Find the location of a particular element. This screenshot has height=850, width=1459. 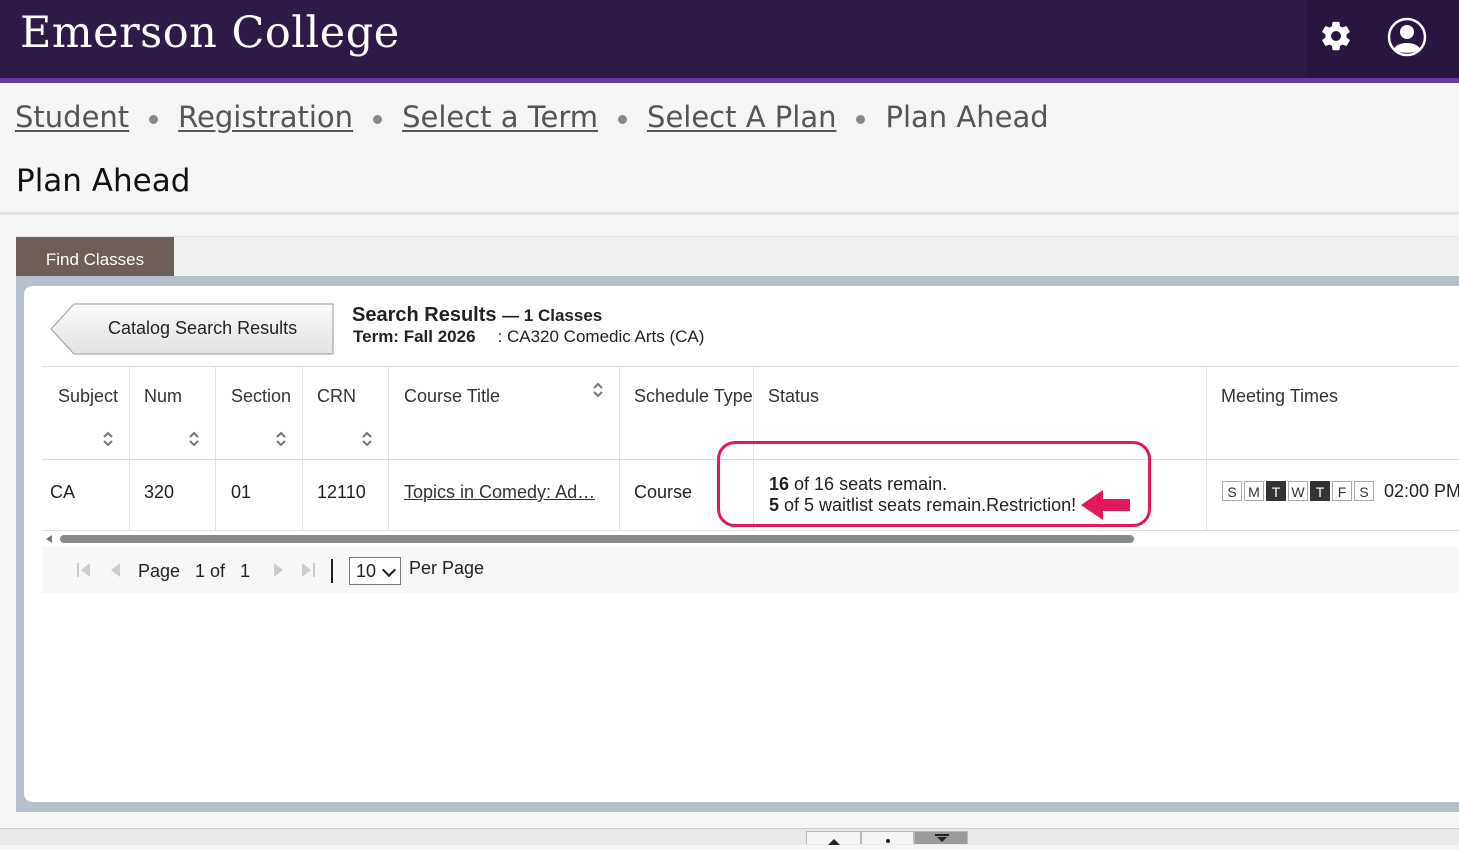

header-label: Meeting Times is located at coordinates (1280, 396).